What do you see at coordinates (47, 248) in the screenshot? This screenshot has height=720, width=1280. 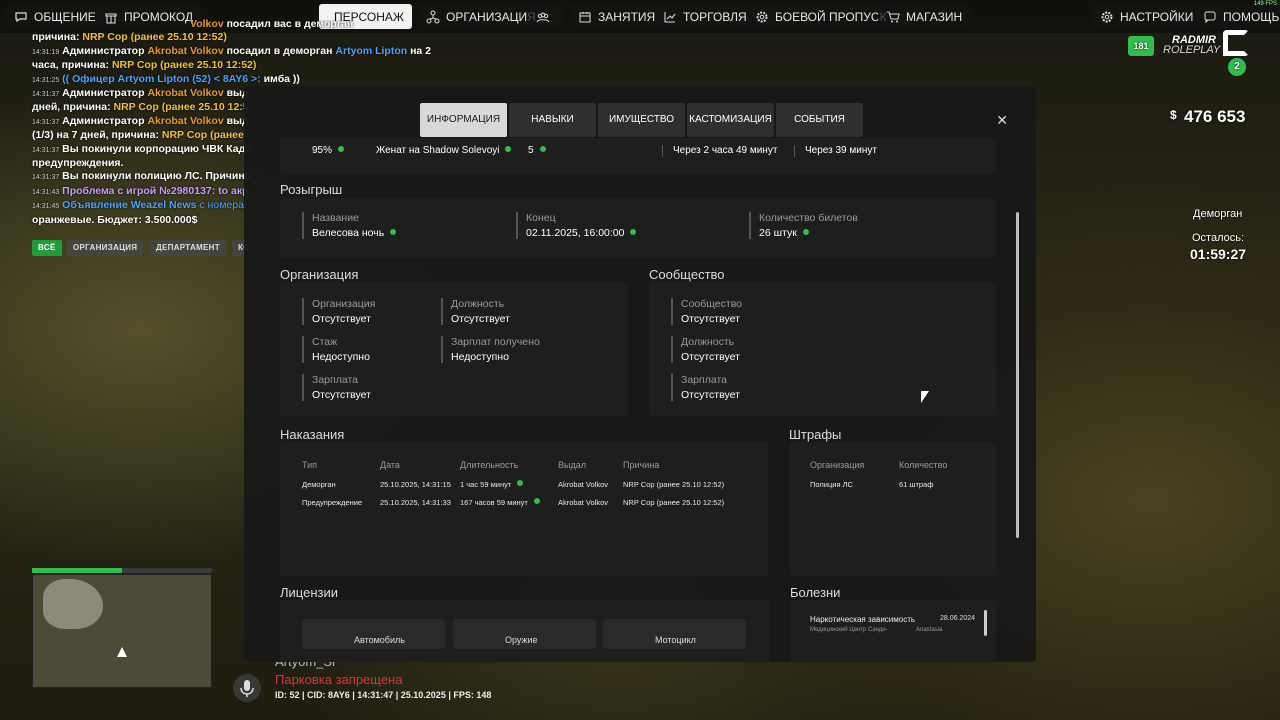 I see `chat-filter-all: ВСЁ` at bounding box center [47, 248].